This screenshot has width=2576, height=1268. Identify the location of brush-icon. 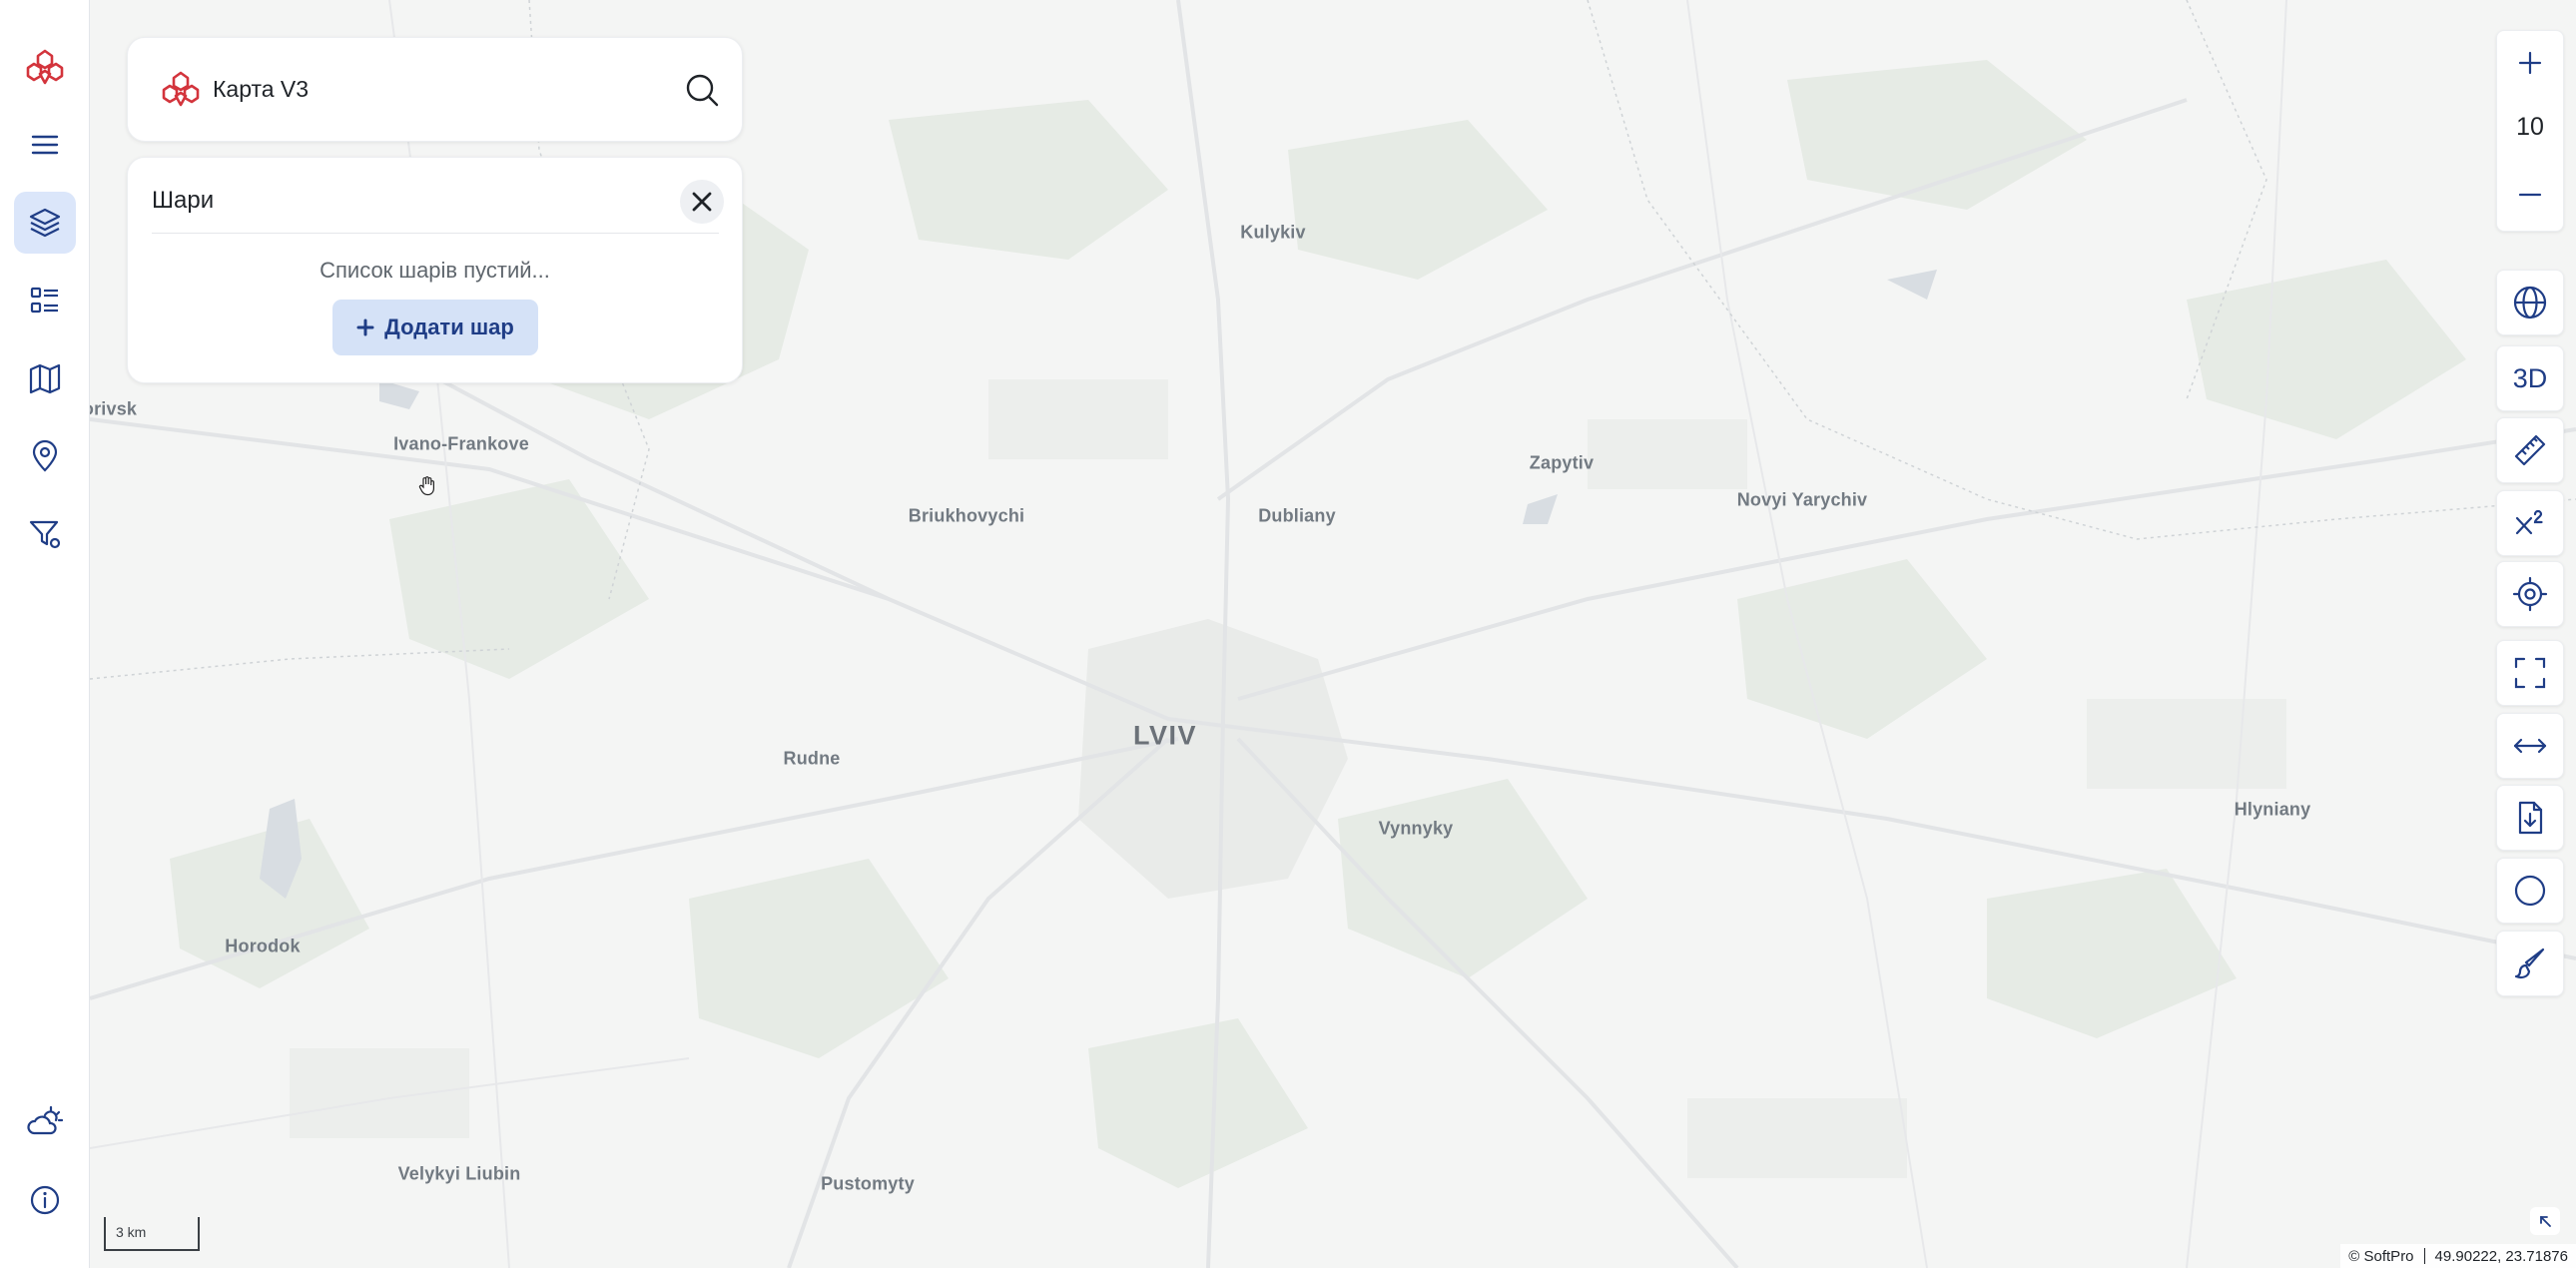
(2529, 963).